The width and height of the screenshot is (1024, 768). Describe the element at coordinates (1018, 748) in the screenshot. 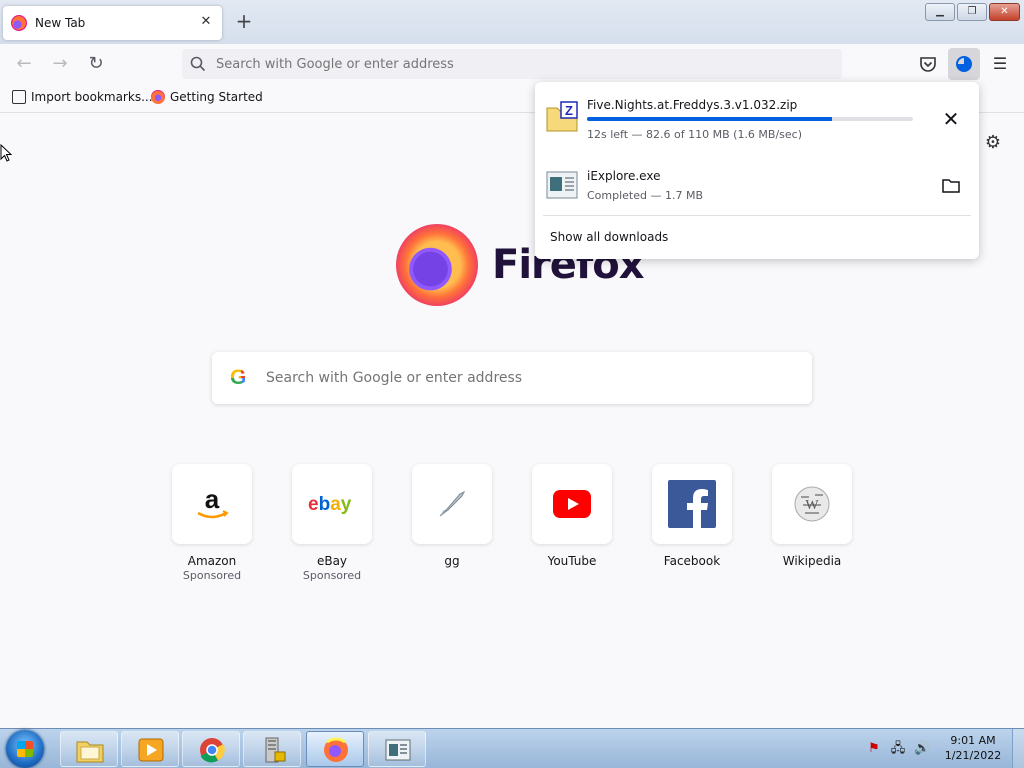

I see `show-desktop-button` at that location.